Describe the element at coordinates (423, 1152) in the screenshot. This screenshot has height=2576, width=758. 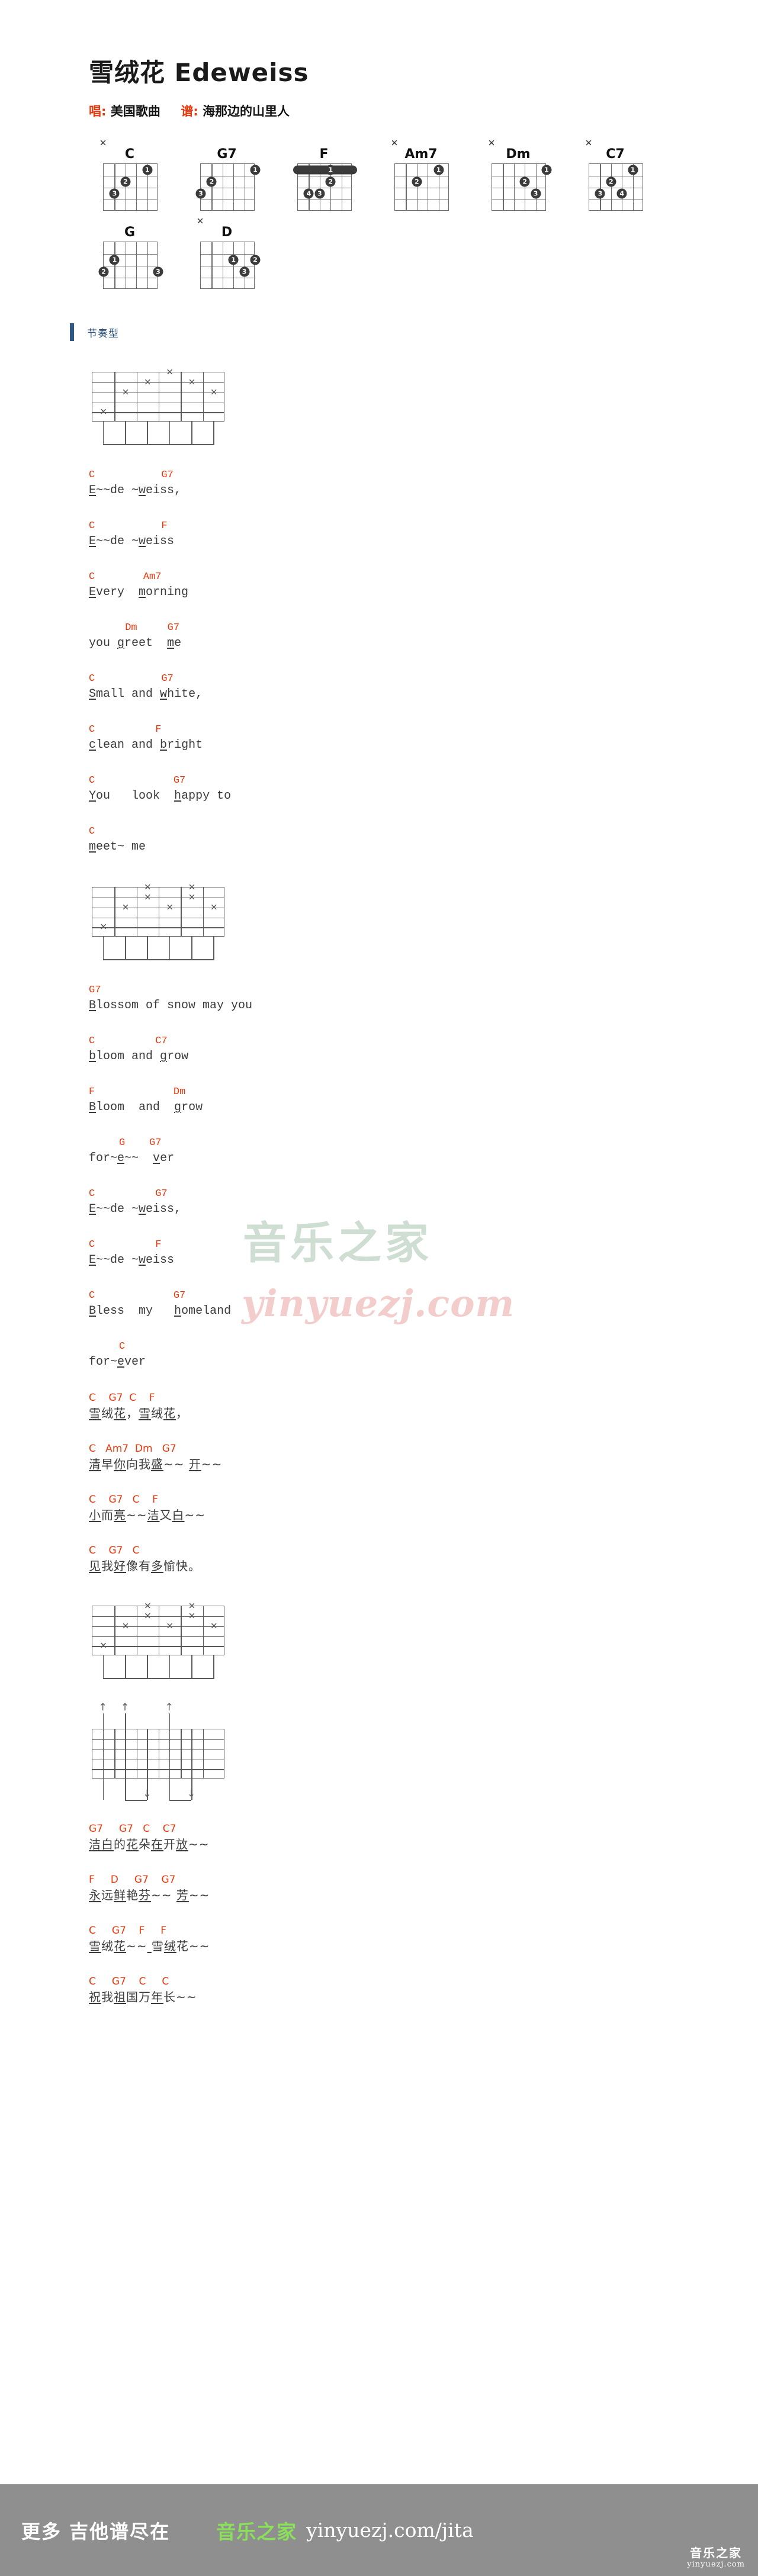
I see `lyric-line: G G7 for~e~~ ver` at that location.